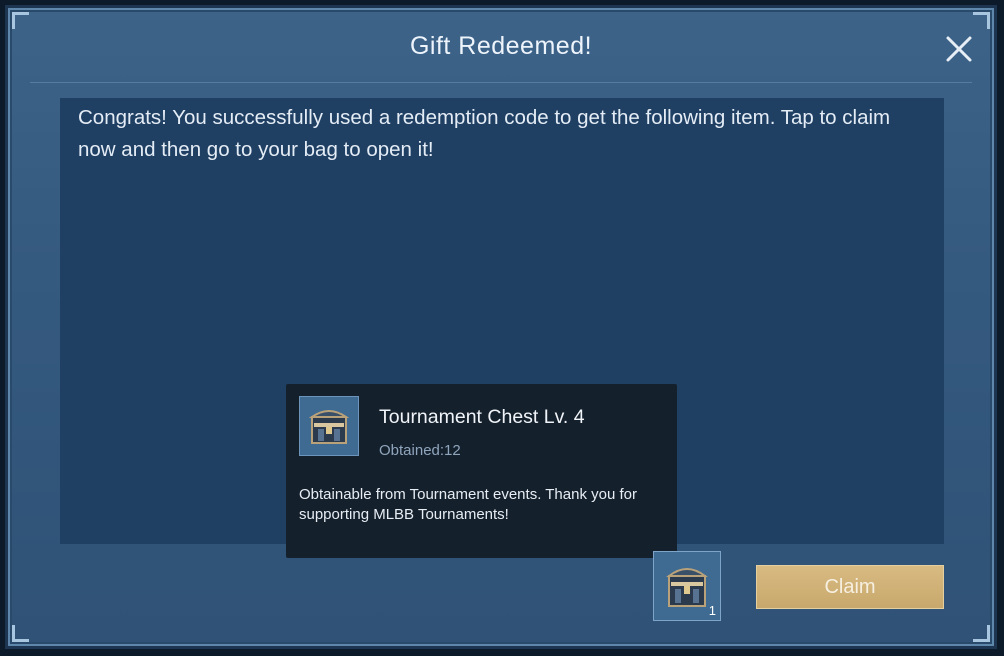 The width and height of the screenshot is (1004, 656). I want to click on close-icon, so click(959, 49).